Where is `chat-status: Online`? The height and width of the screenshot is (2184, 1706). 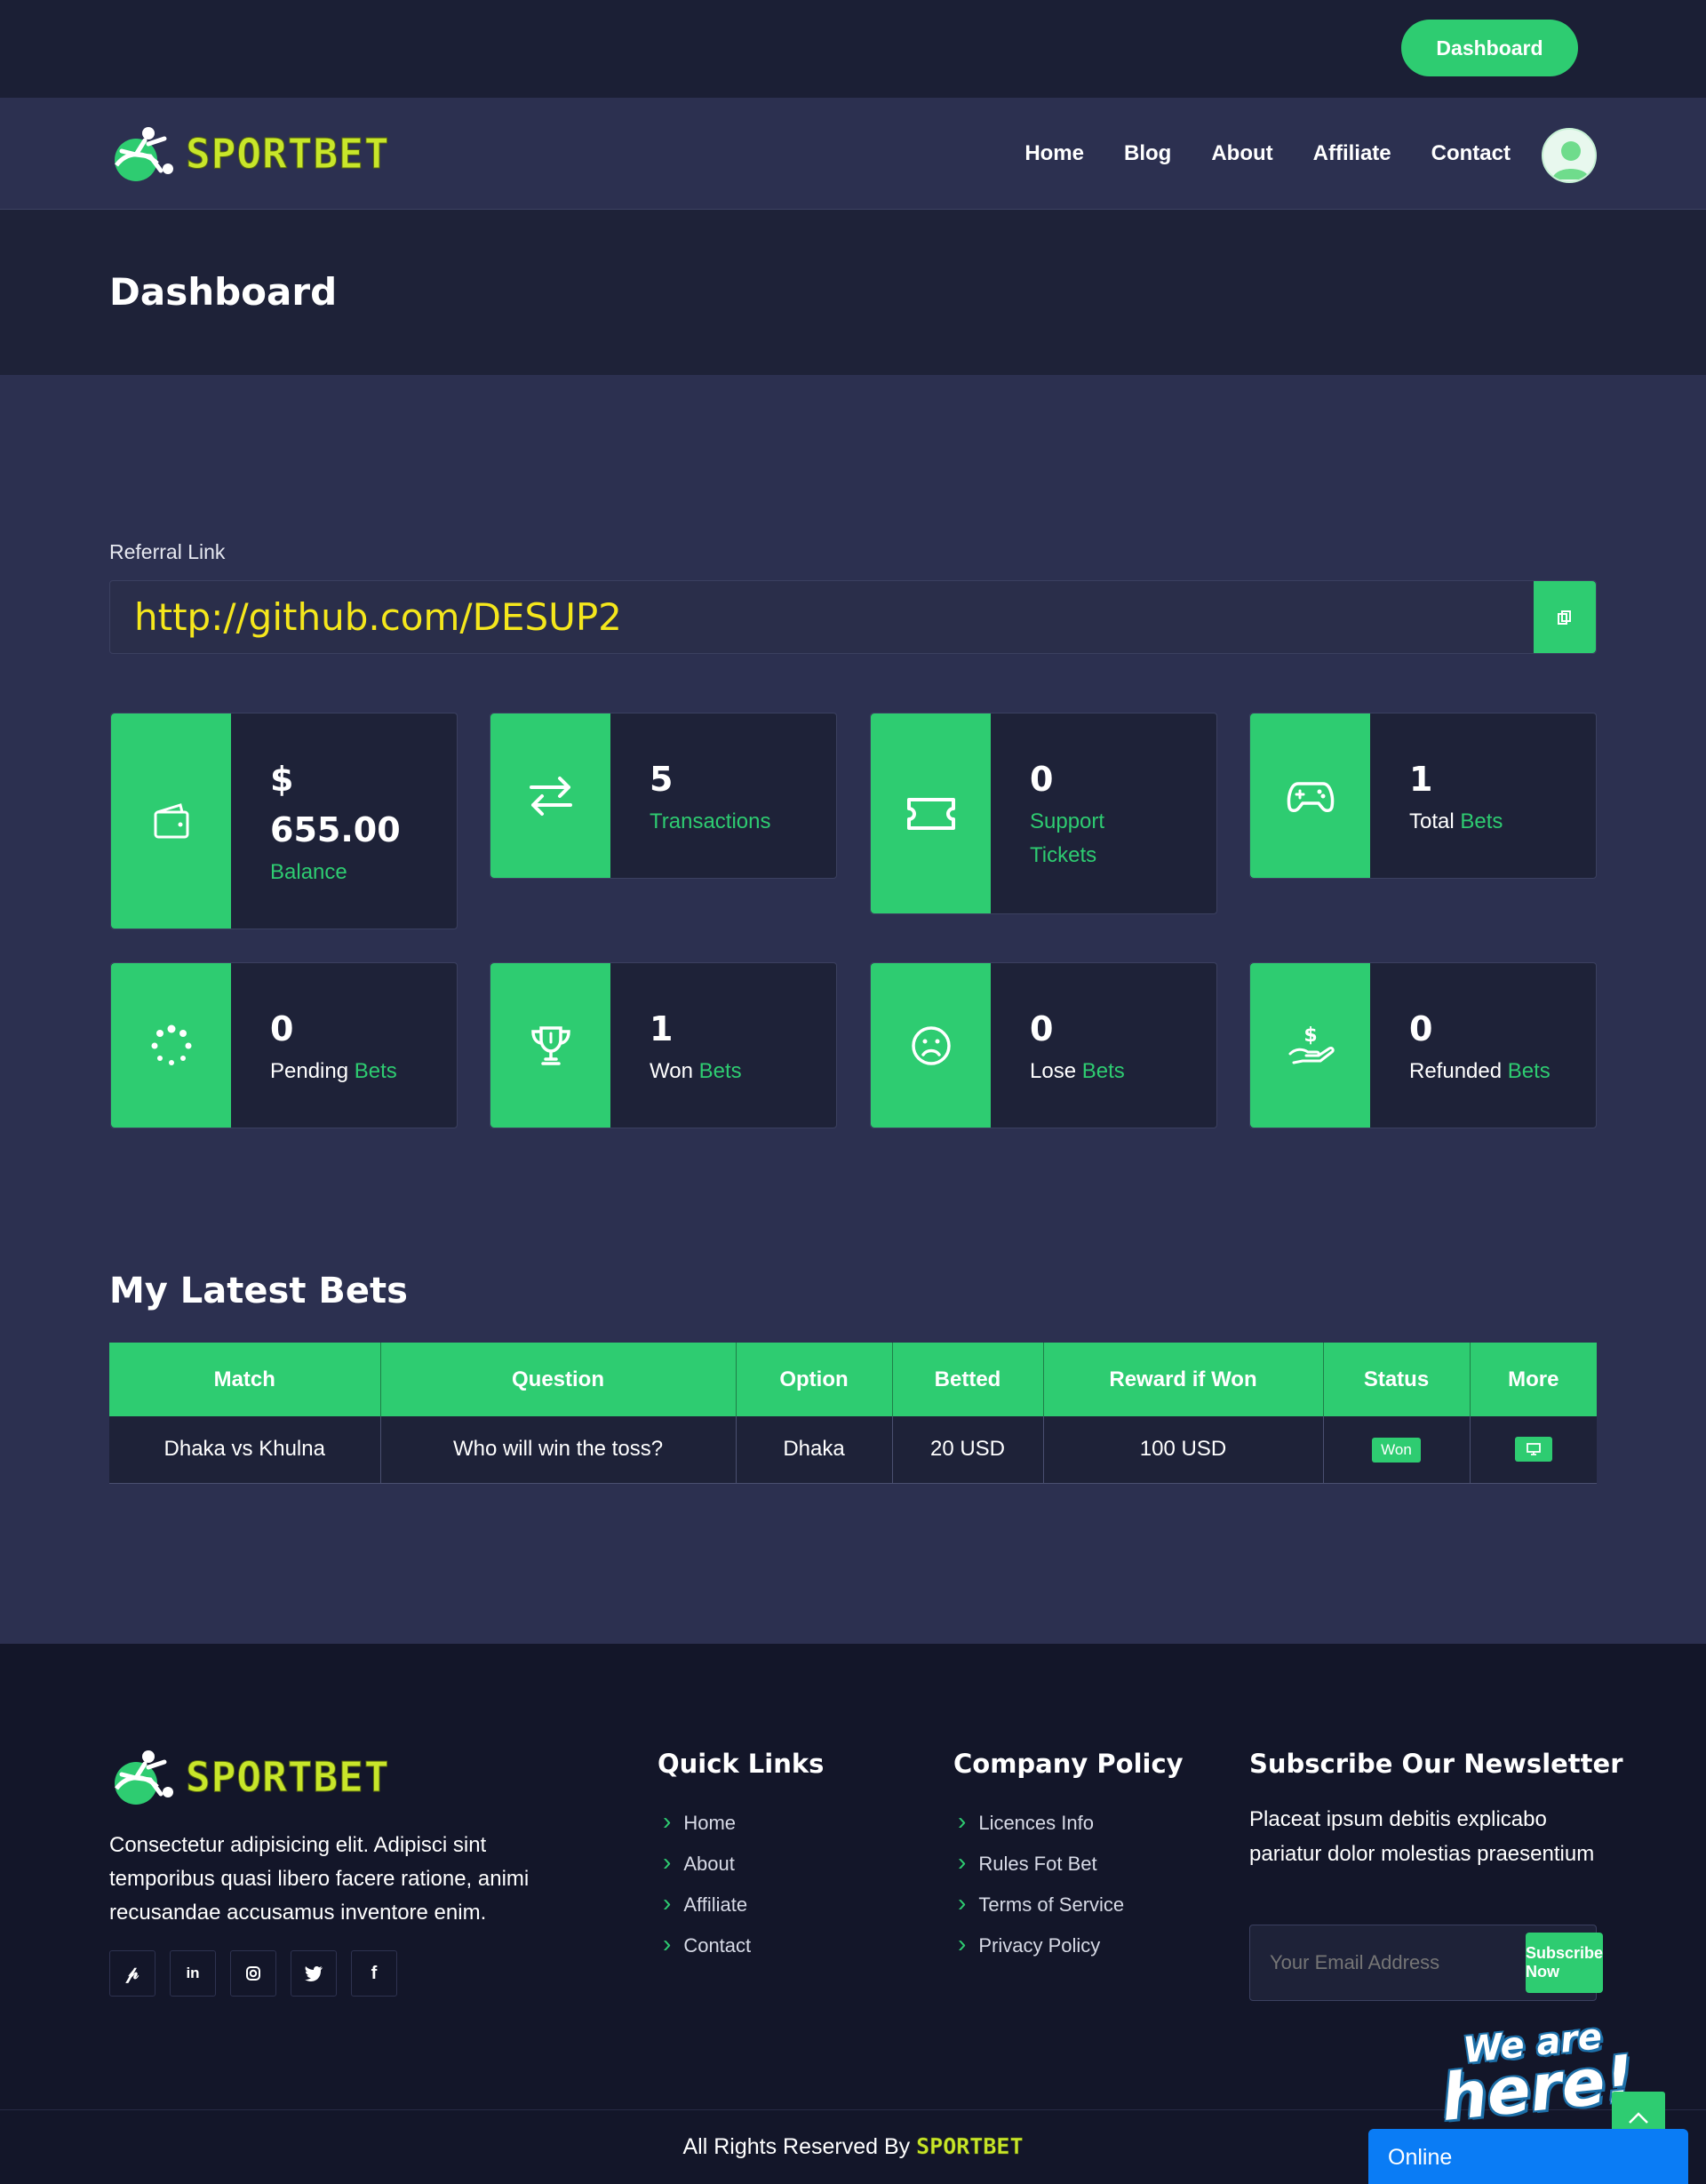 chat-status: Online is located at coordinates (1420, 2158).